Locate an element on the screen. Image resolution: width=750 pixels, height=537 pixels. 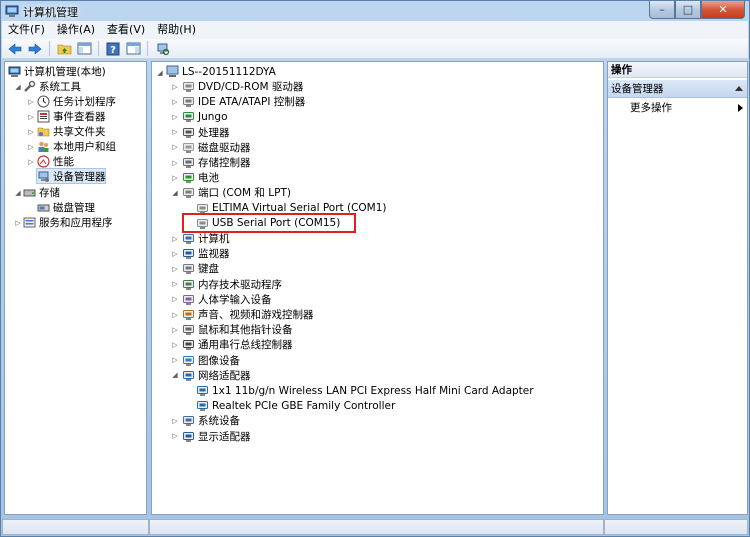
device-category: 存储控制器 is located at coordinates (216, 162).